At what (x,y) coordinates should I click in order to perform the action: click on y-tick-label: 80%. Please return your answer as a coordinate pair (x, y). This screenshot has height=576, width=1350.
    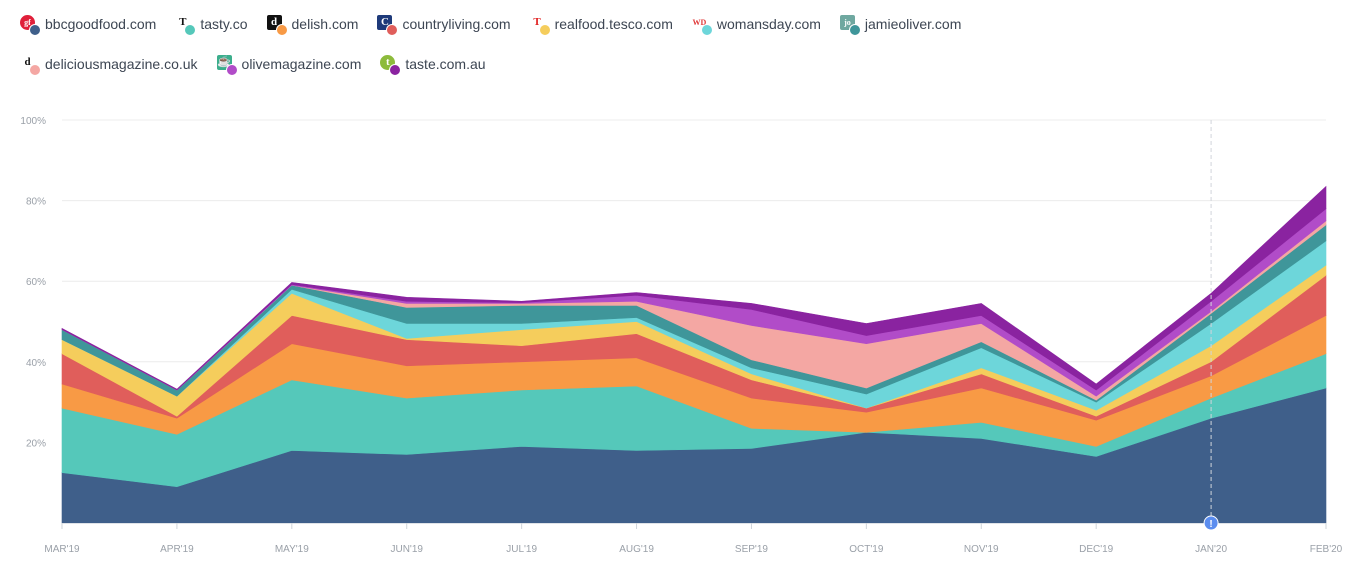
    Looking at the image, I should click on (36, 202).